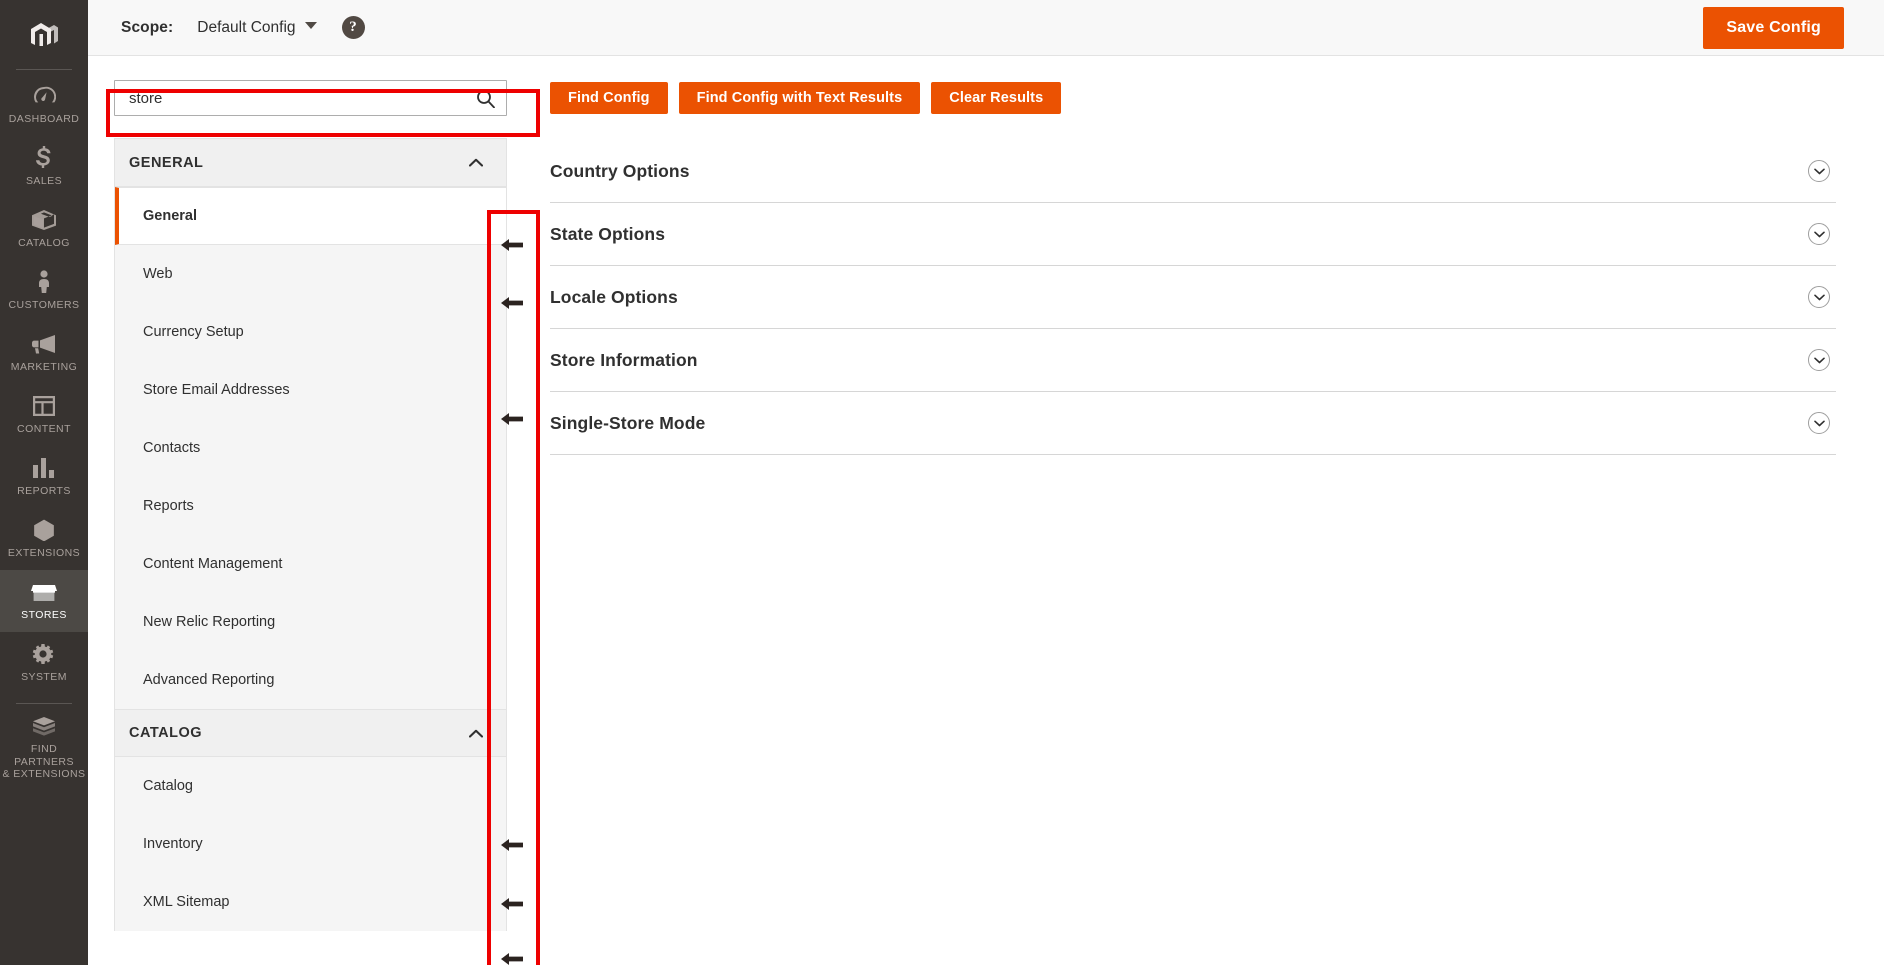 This screenshot has height=965, width=1884. I want to click on dashboard-gauge-icon, so click(44, 96).